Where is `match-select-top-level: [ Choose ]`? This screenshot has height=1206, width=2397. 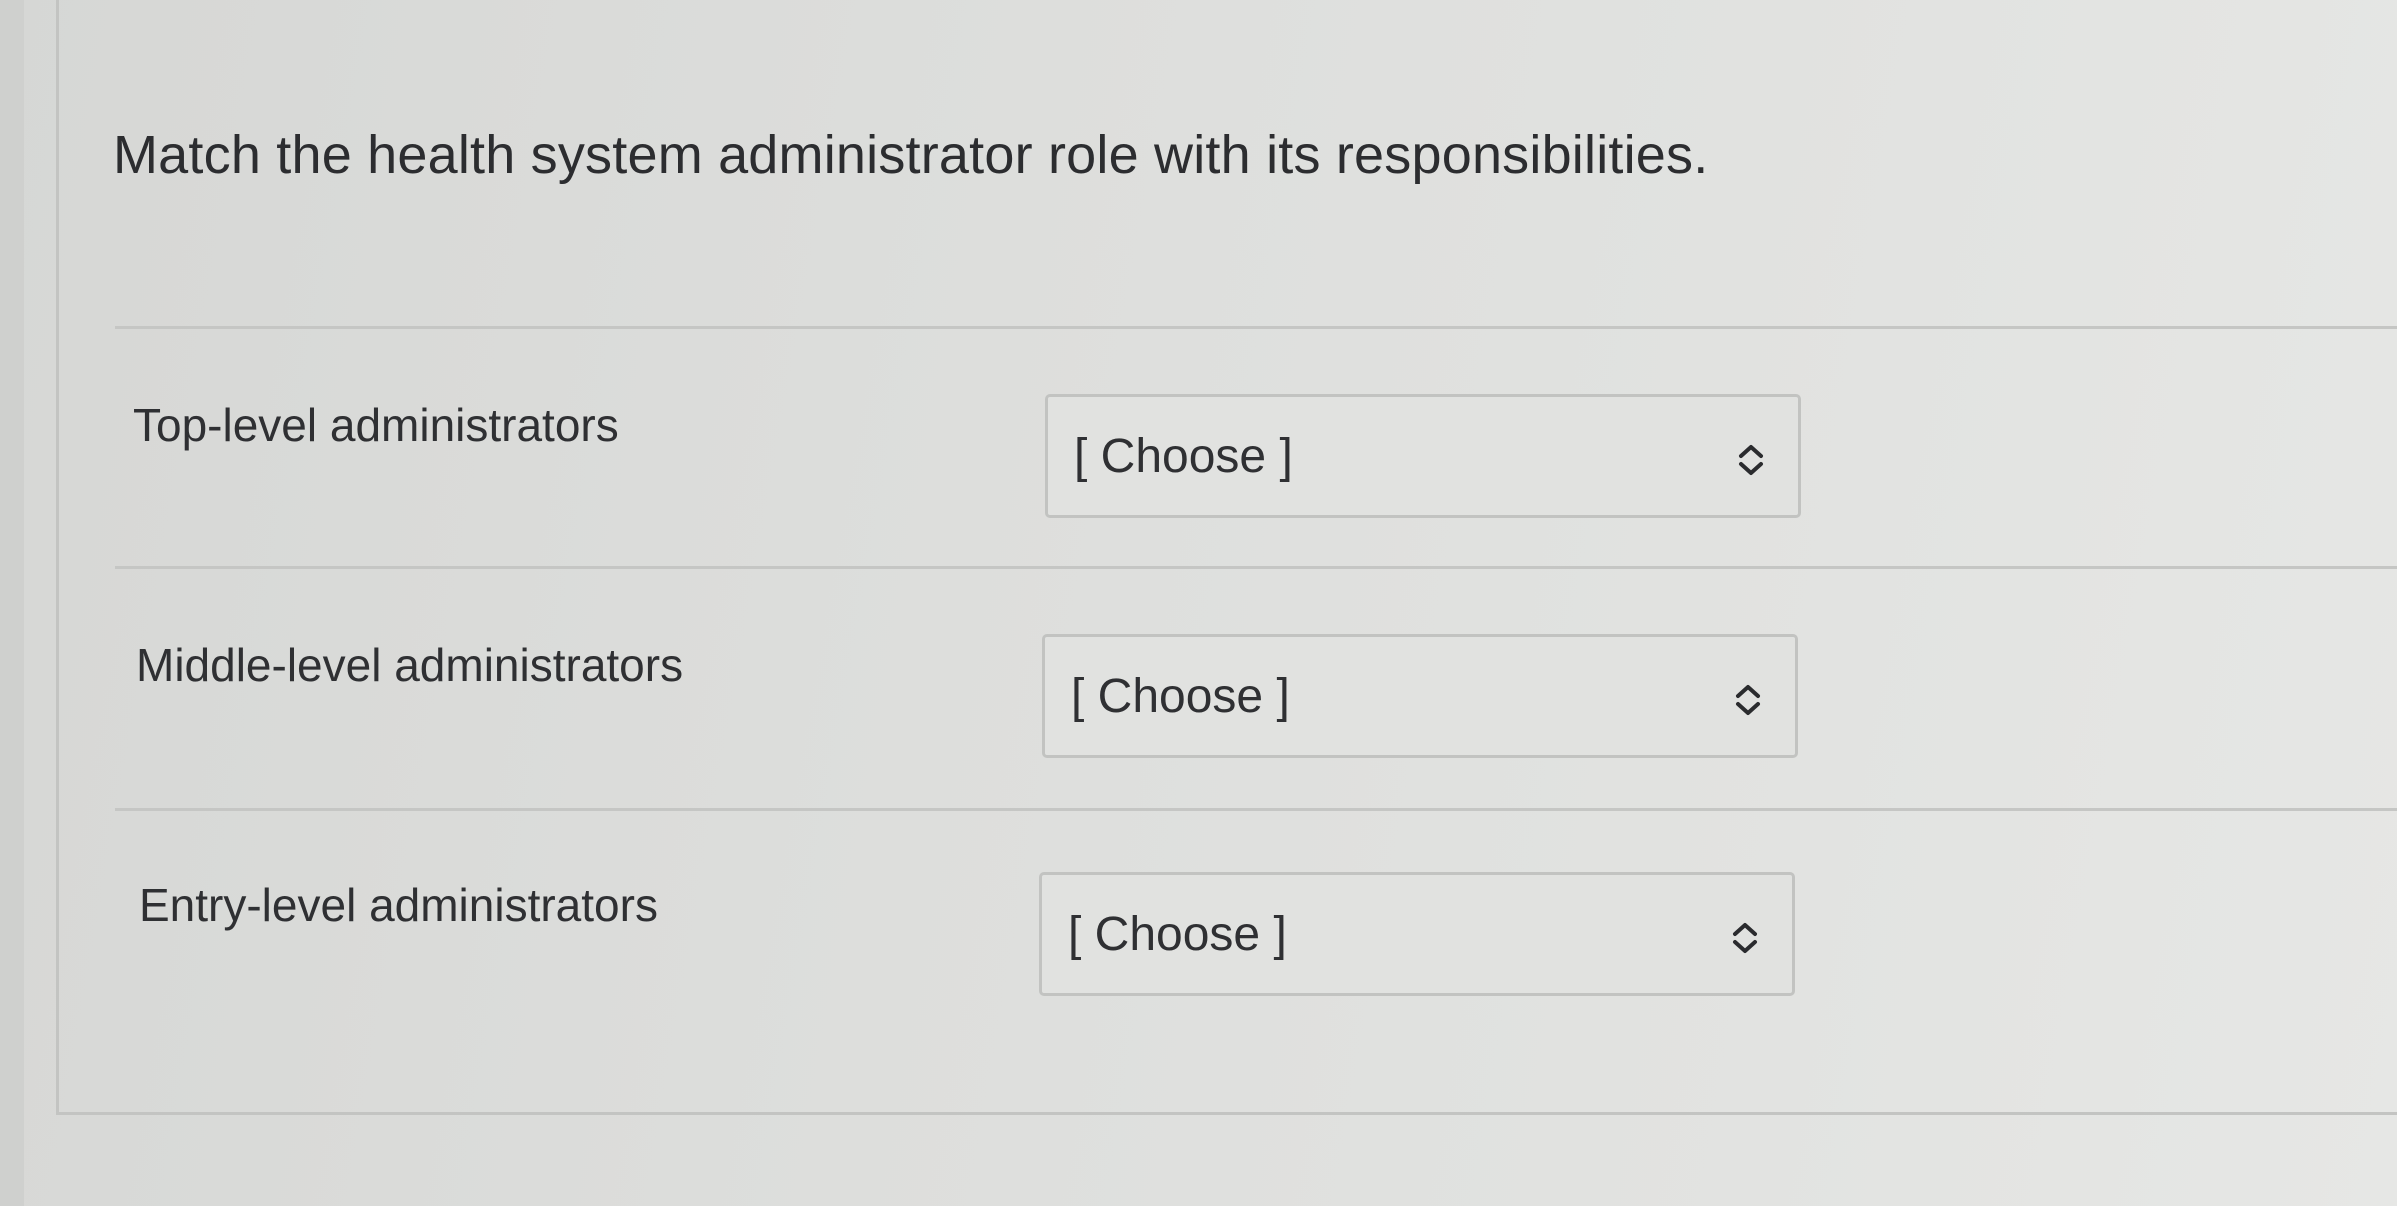 match-select-top-level: [ Choose ] is located at coordinates (1423, 456).